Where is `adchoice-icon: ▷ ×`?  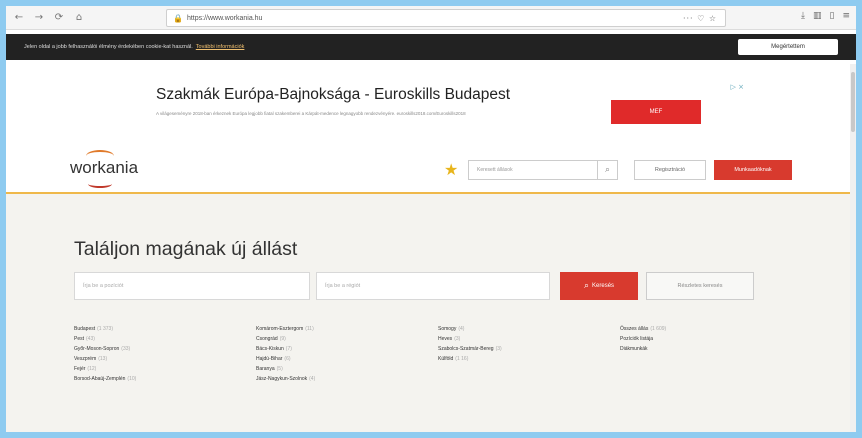
adchoice-icon: ▷ × is located at coordinates (737, 87).